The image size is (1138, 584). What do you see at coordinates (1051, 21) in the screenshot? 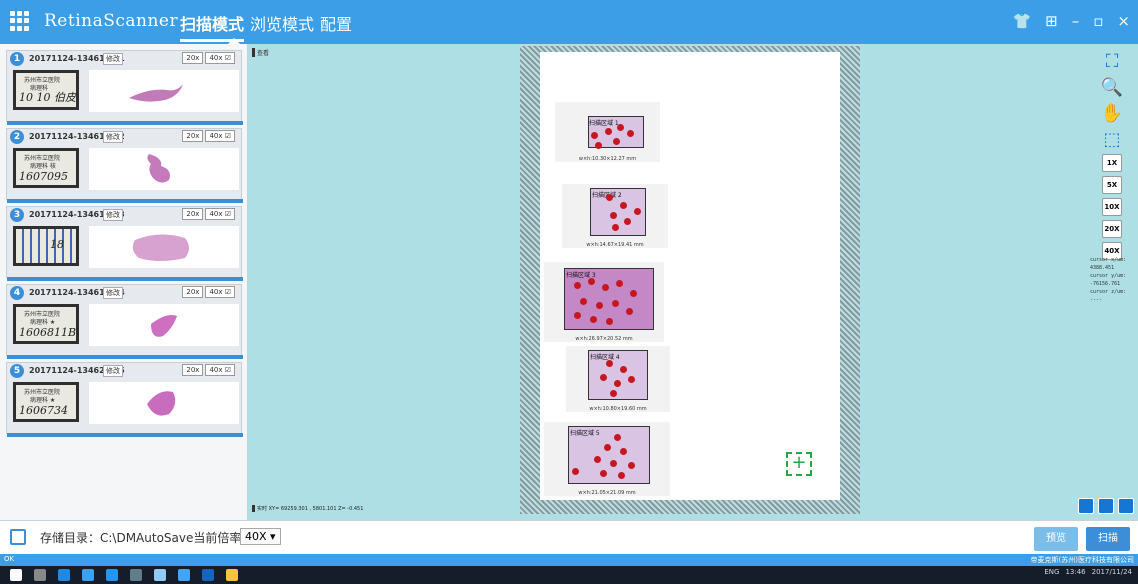
I see `menu-icon: ⊞` at bounding box center [1051, 21].